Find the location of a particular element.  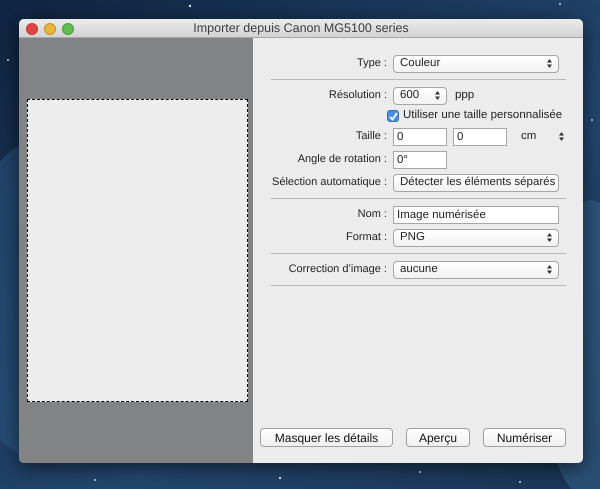

field-label: Angle de rotation : is located at coordinates (341, 160).